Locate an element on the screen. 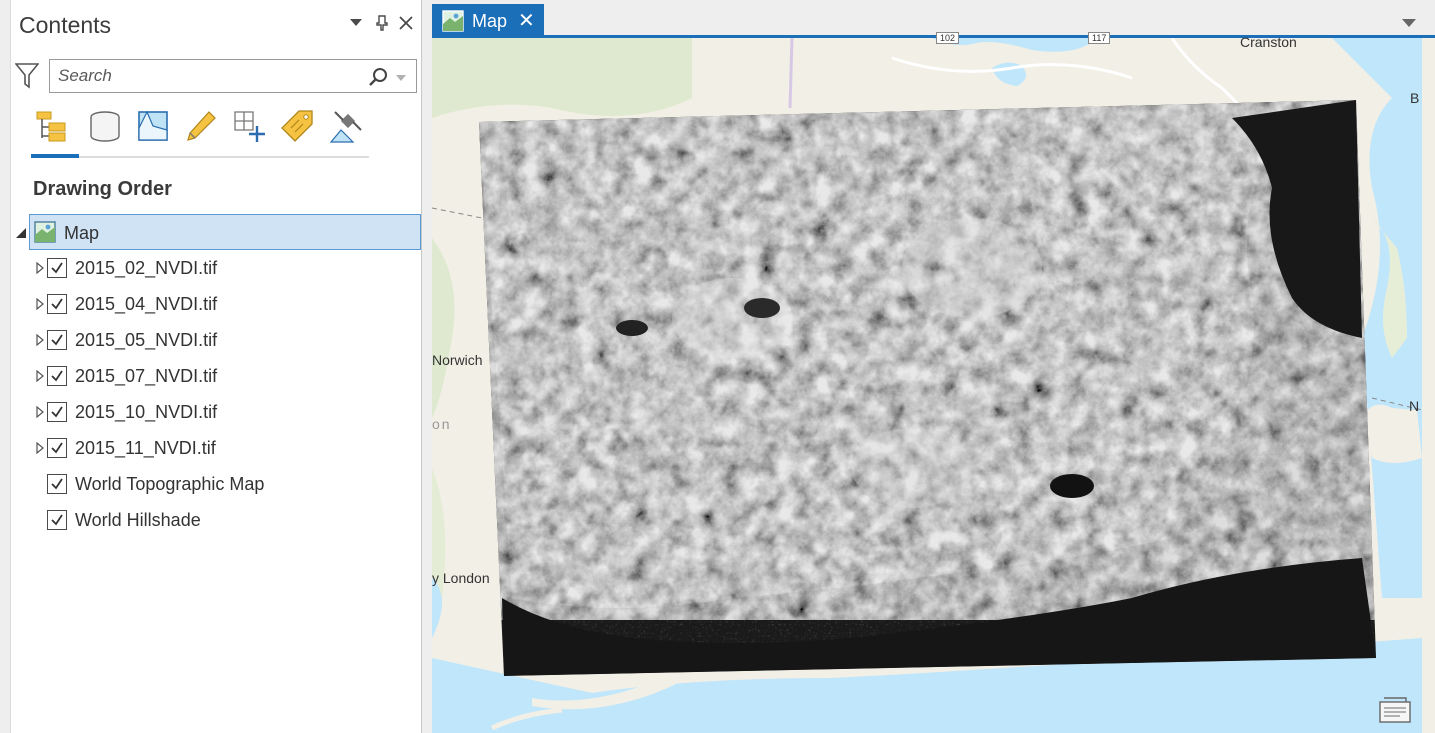  list-by-data-source-button is located at coordinates (105, 126).